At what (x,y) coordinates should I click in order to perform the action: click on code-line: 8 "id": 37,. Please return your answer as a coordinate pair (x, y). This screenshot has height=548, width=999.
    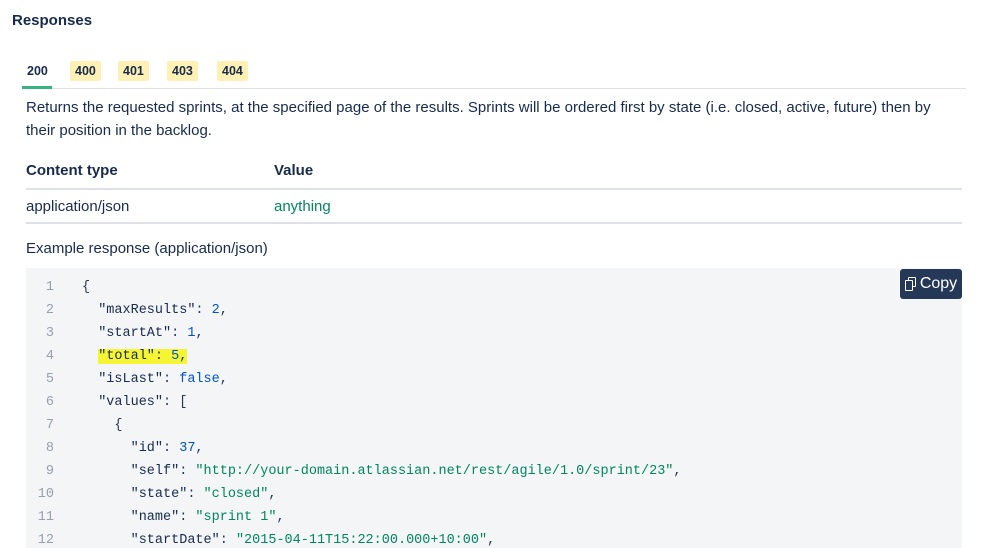
    Looking at the image, I should click on (494, 449).